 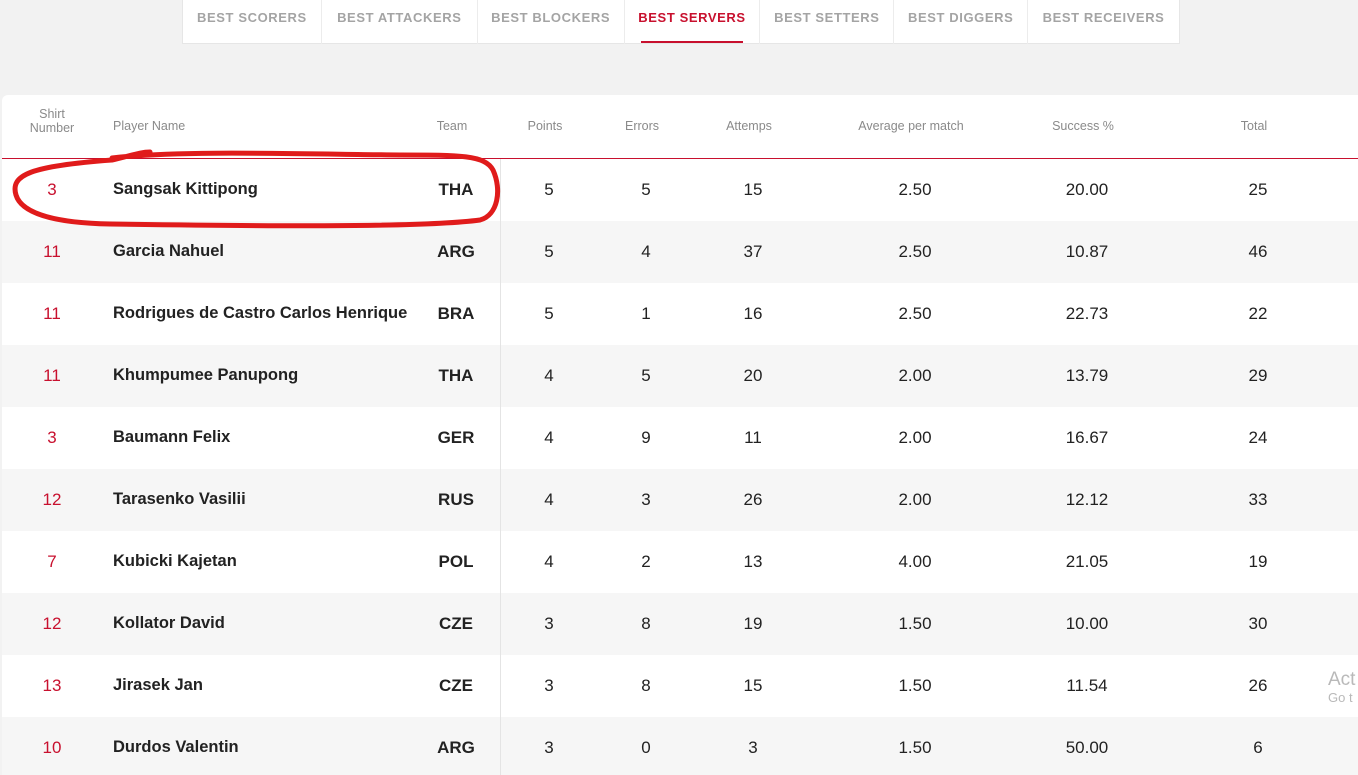 What do you see at coordinates (646, 561) in the screenshot?
I see `cell-errors: 2` at bounding box center [646, 561].